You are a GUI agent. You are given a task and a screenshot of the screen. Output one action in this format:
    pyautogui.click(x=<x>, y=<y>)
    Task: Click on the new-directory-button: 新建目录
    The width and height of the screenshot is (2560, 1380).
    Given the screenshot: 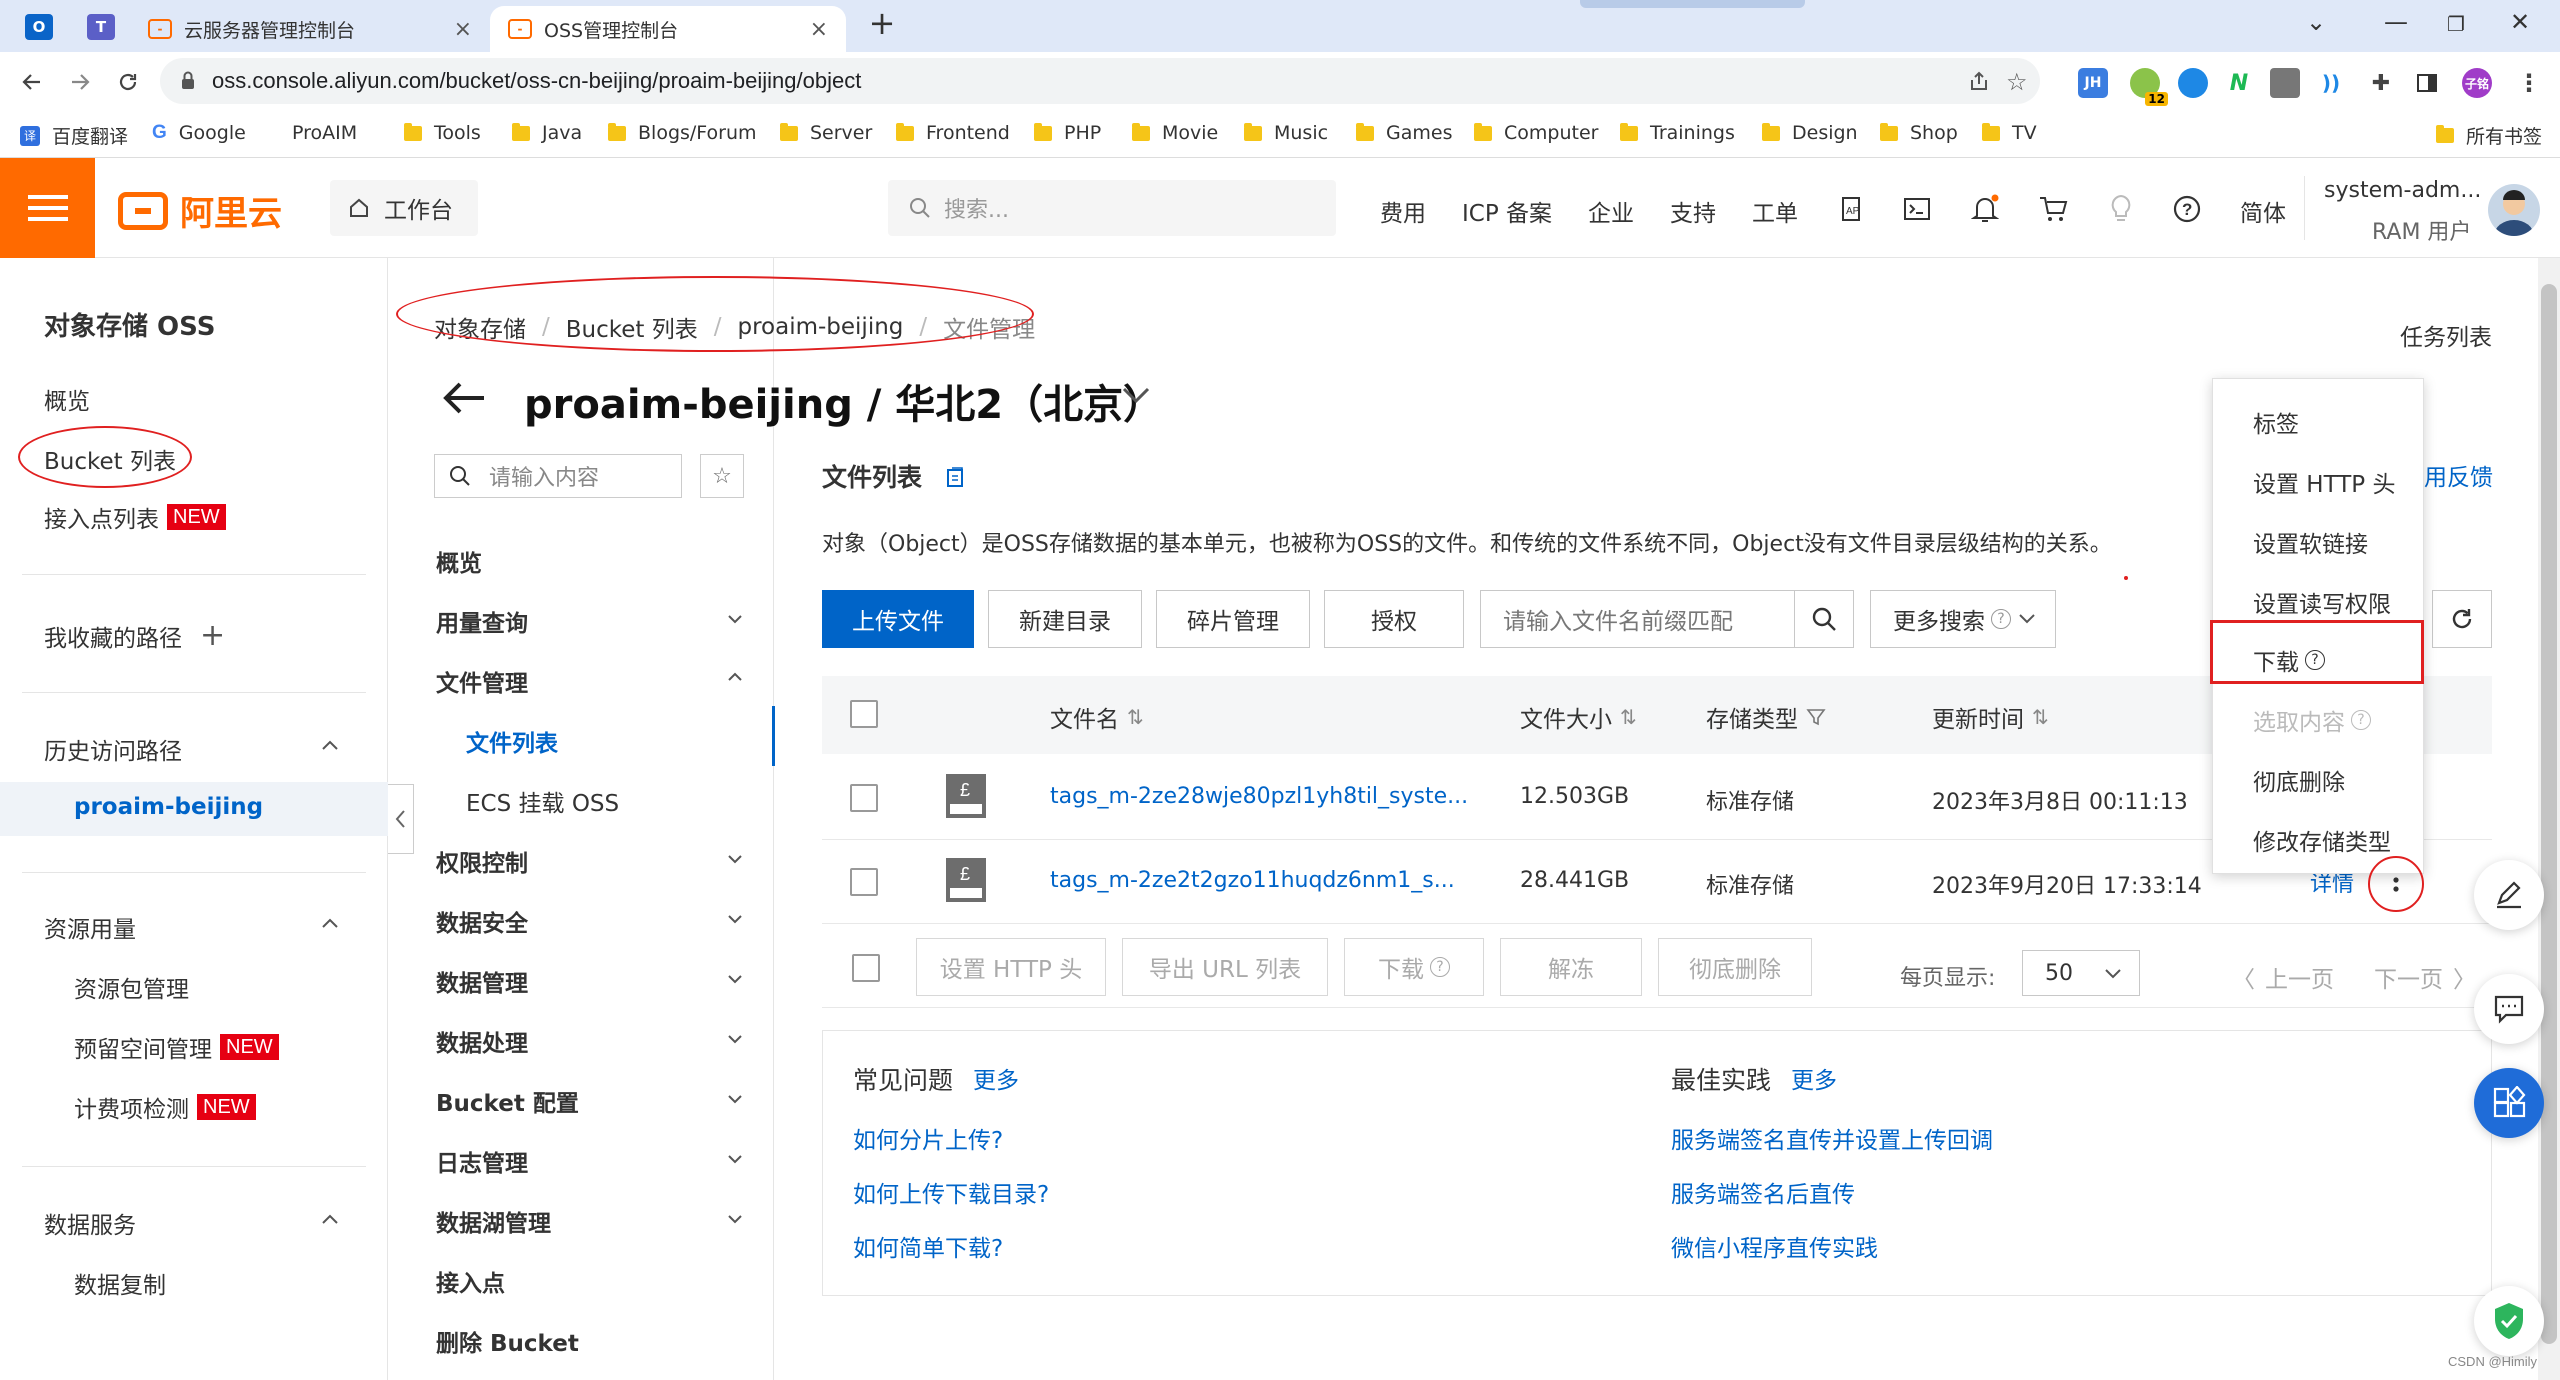 What is the action you would take?
    pyautogui.click(x=1065, y=619)
    